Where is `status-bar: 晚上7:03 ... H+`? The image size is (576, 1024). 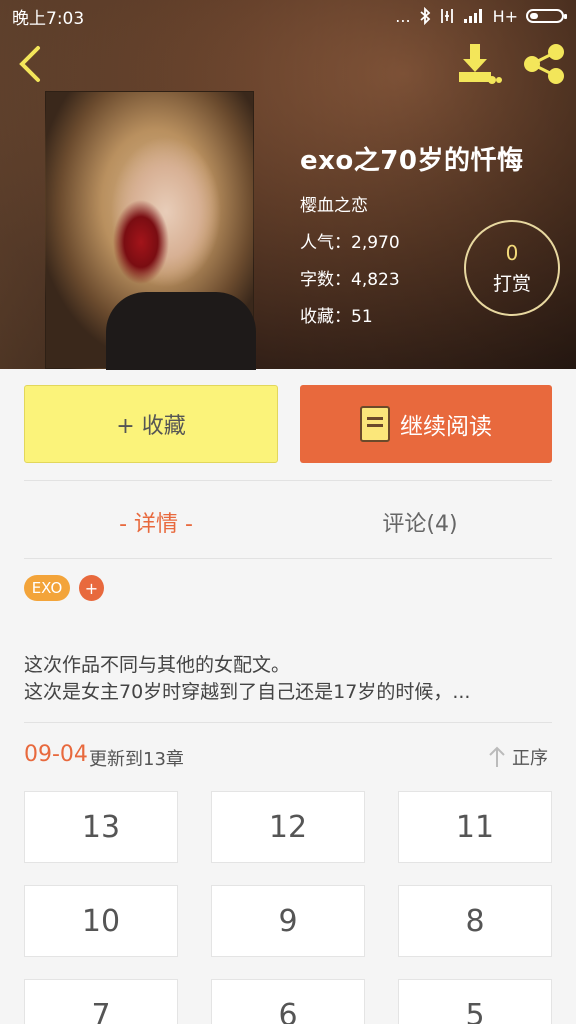 status-bar: 晚上7:03 ... H+ is located at coordinates (288, 16).